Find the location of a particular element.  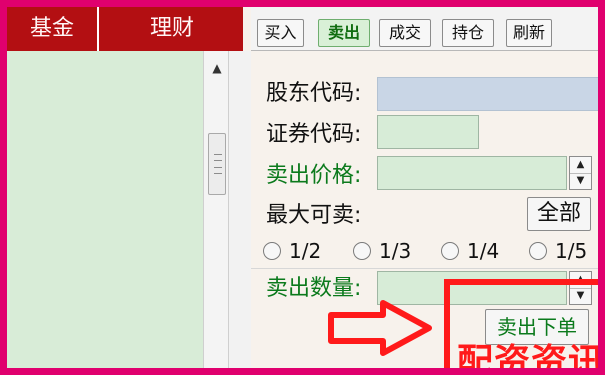

shareholder-code-input is located at coordinates (488, 94).